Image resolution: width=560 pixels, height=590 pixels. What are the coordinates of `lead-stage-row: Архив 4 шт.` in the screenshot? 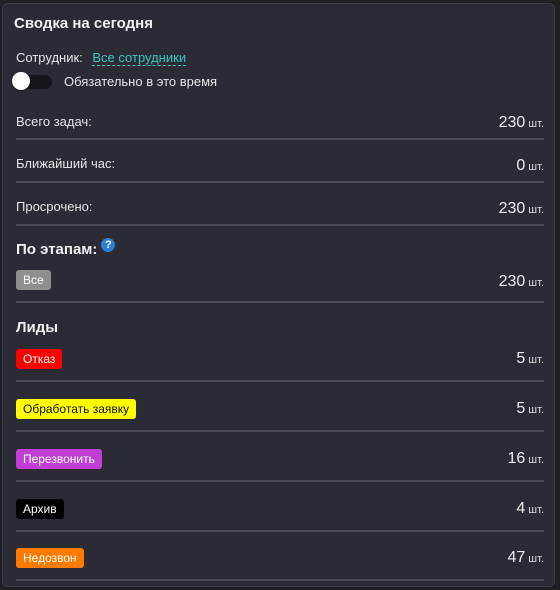 It's located at (280, 514).